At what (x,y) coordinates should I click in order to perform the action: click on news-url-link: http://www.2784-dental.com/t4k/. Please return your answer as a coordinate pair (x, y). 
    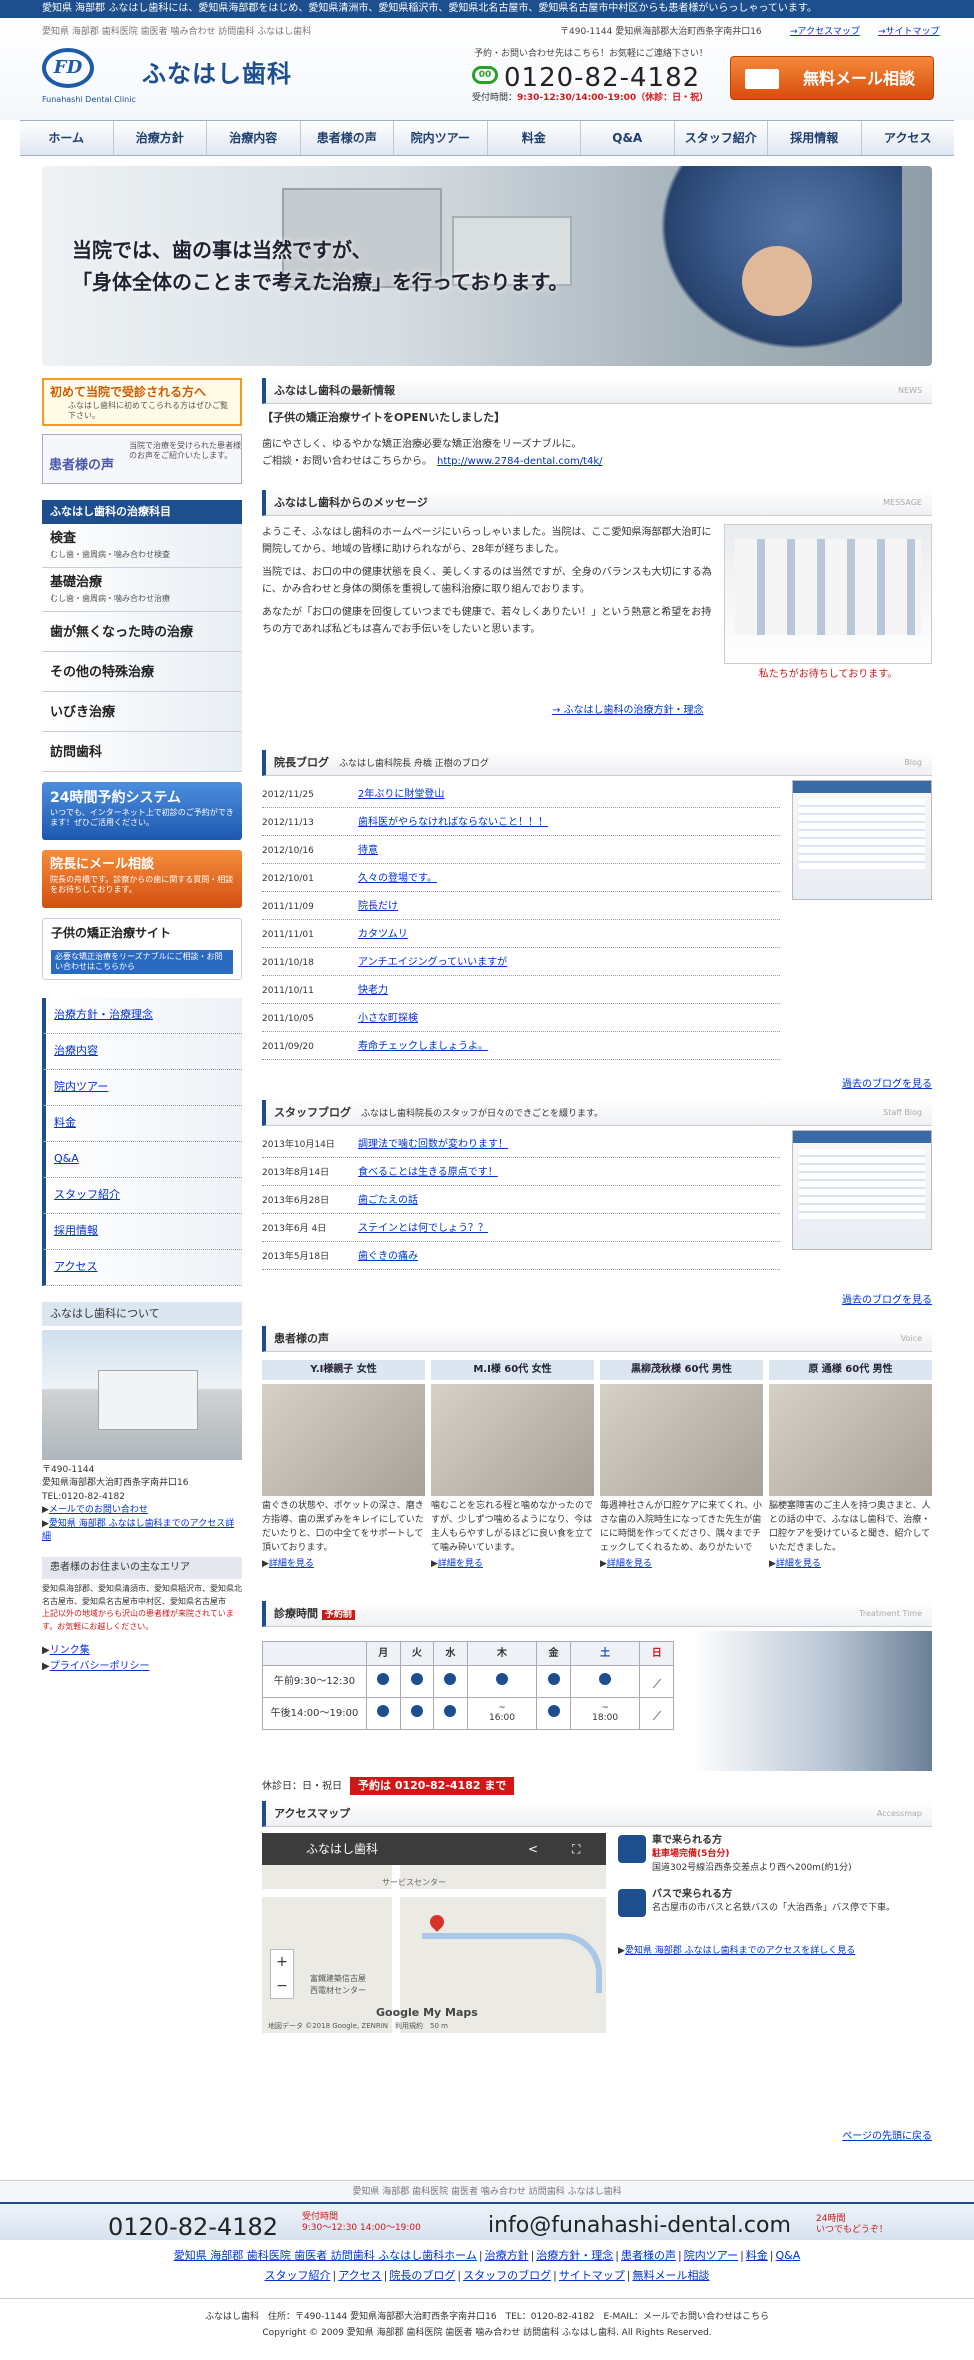
    Looking at the image, I should click on (520, 461).